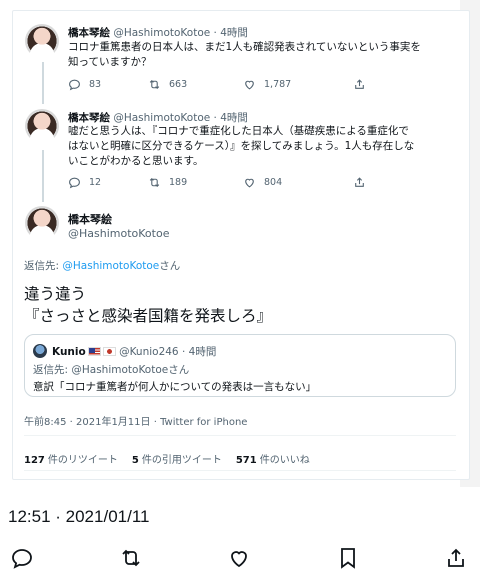 Image resolution: width=480 pixels, height=587 pixels. What do you see at coordinates (110, 62) in the screenshot?
I see `tweet-text-line: 知っていますか？` at bounding box center [110, 62].